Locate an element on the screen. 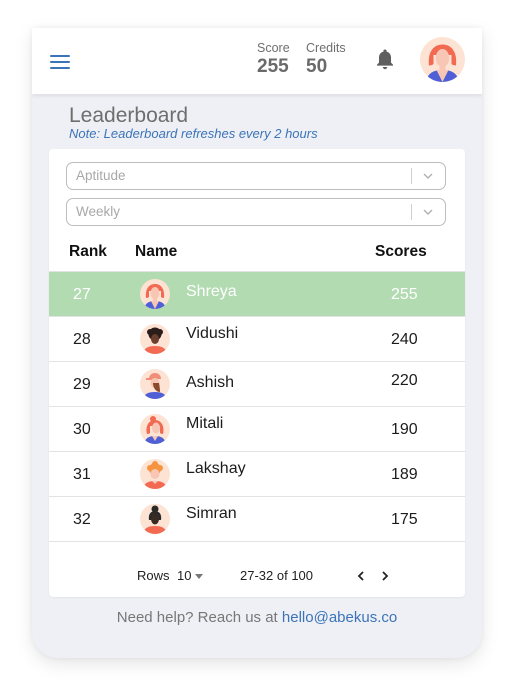  chevron-right-icon is located at coordinates (385, 576).